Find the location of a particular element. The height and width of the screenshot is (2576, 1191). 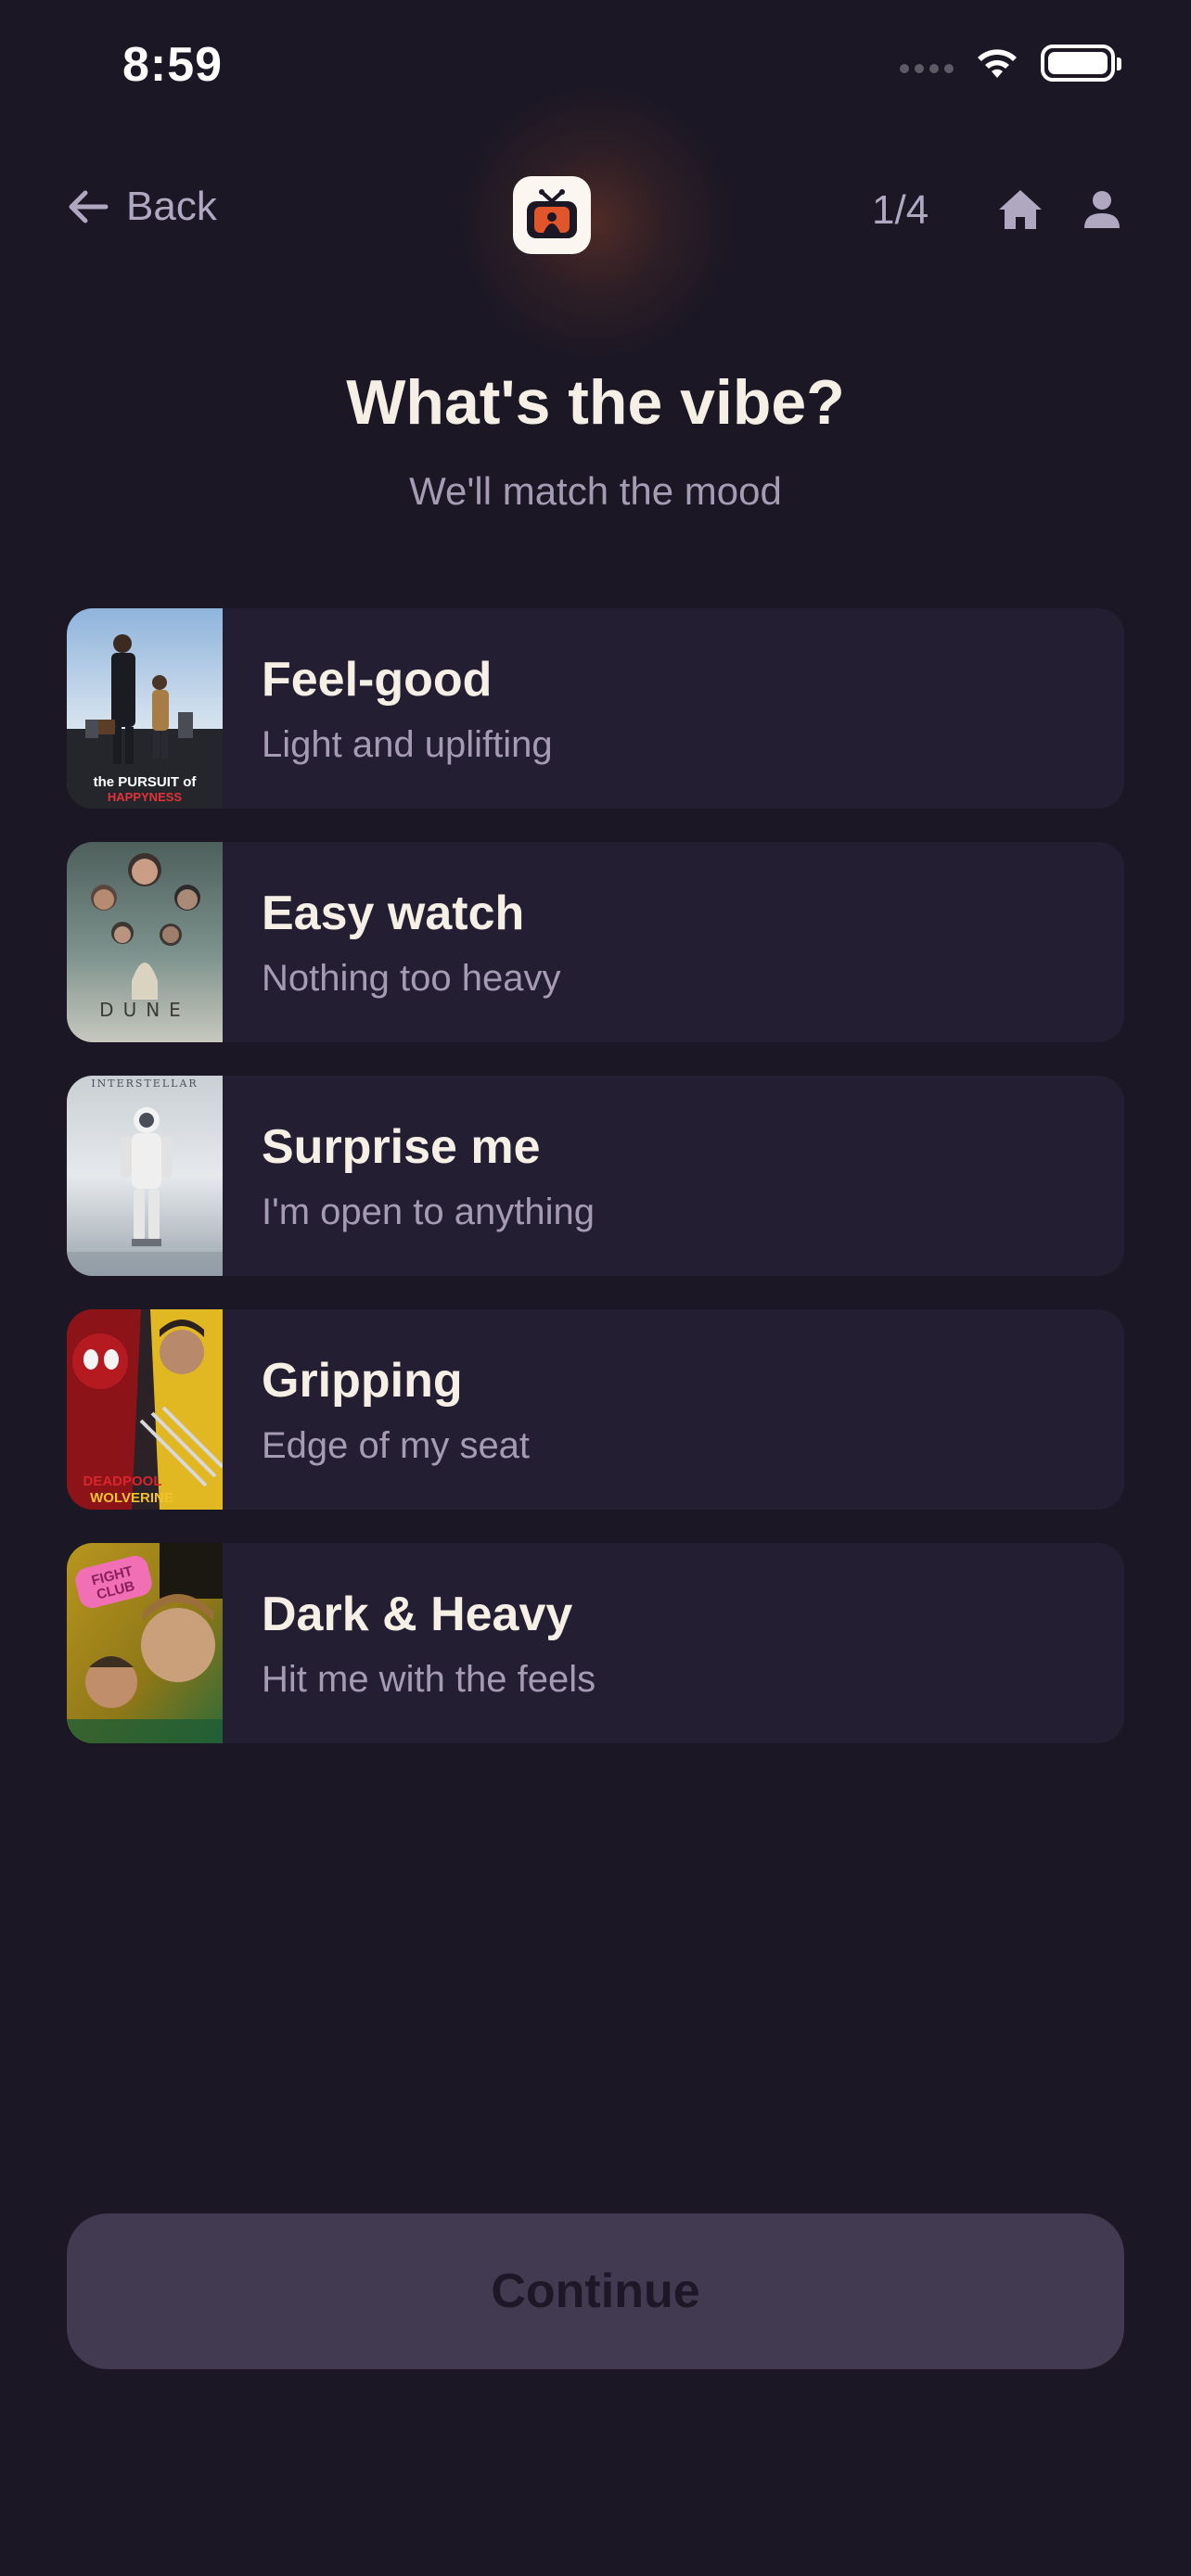

nav-bar: Back 1/4 is located at coordinates (595, 222).